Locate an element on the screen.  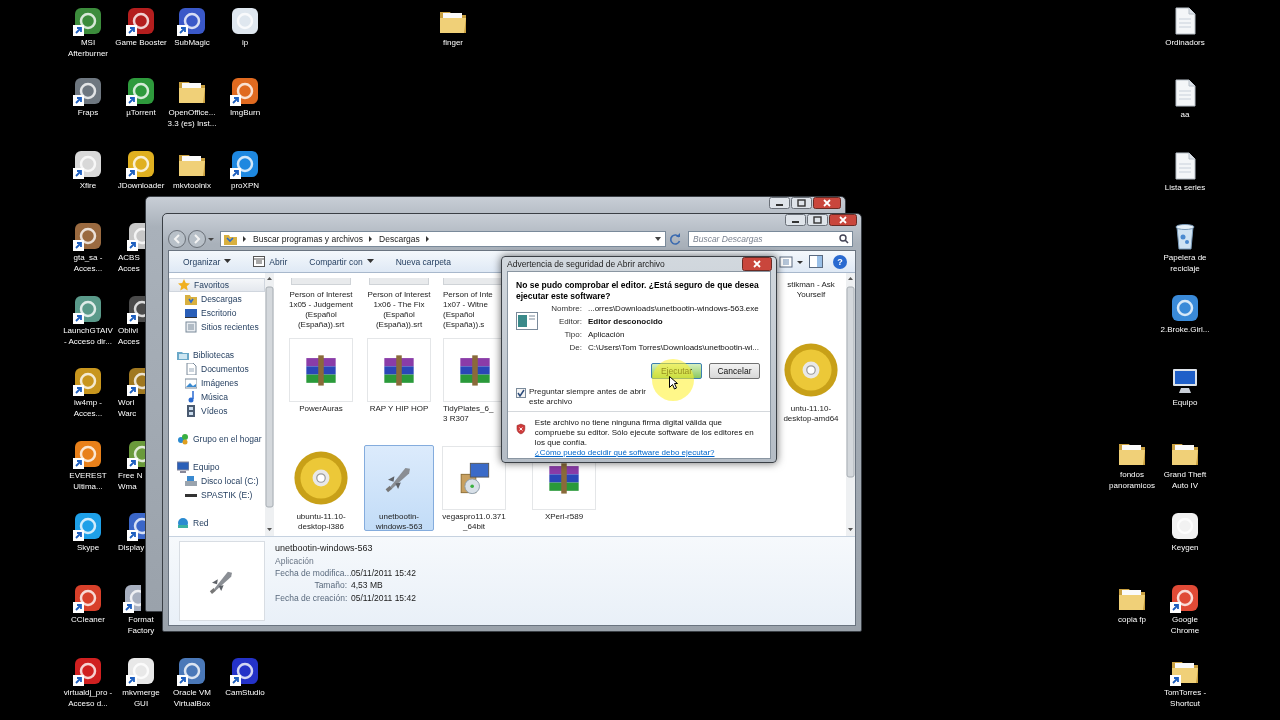
breadcrumb-link: Descargas is located at coordinates (399, 239).